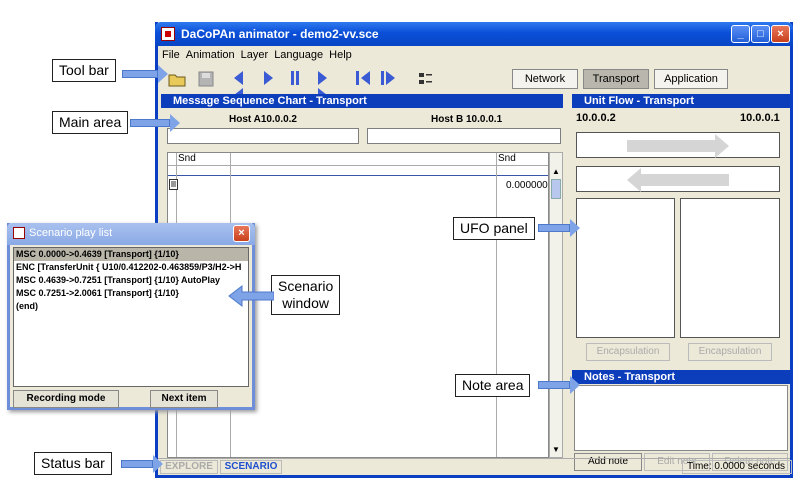  I want to click on callout-main-area: Main area, so click(90, 122).